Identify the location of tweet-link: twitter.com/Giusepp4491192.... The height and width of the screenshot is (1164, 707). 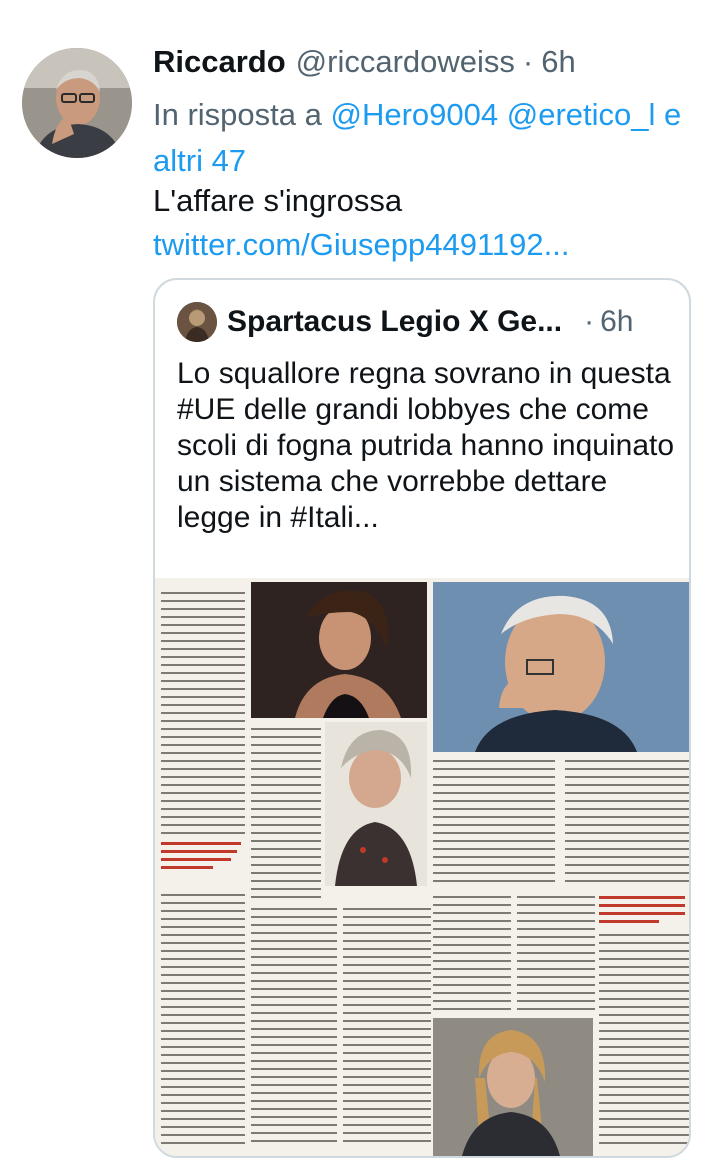
(361, 245).